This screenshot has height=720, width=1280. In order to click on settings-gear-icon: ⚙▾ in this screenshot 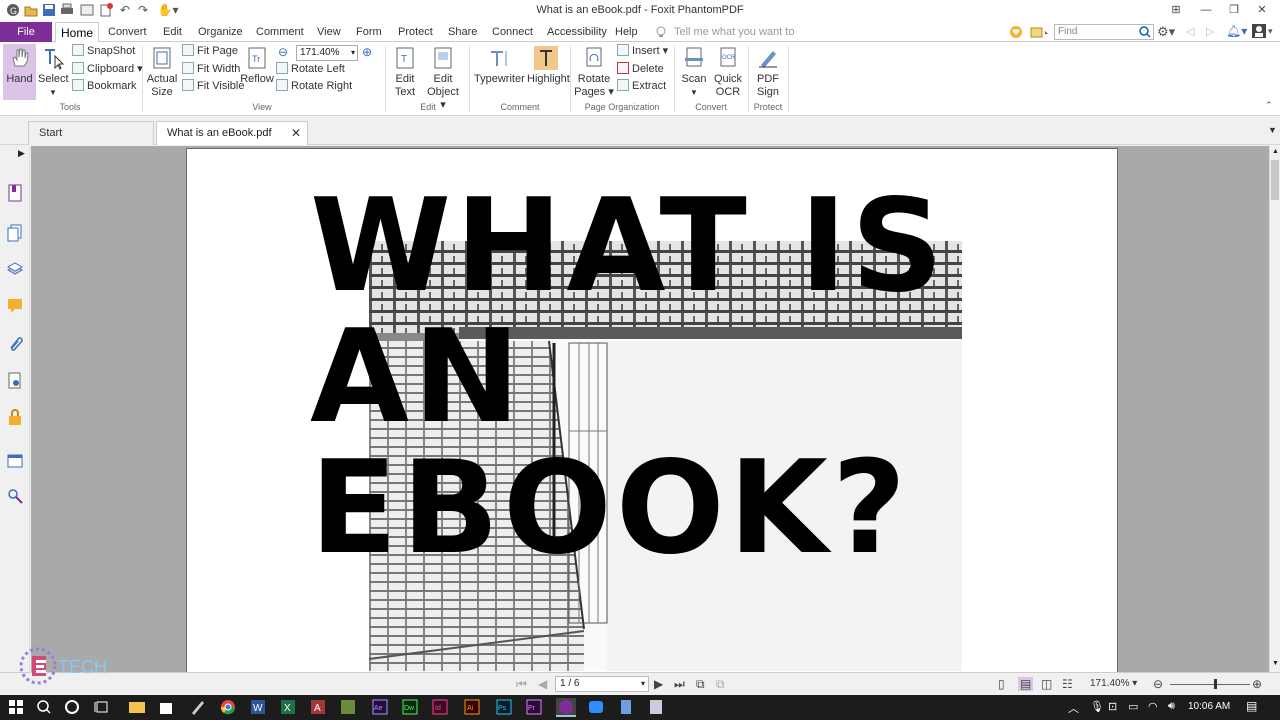, I will do `click(1166, 32)`.